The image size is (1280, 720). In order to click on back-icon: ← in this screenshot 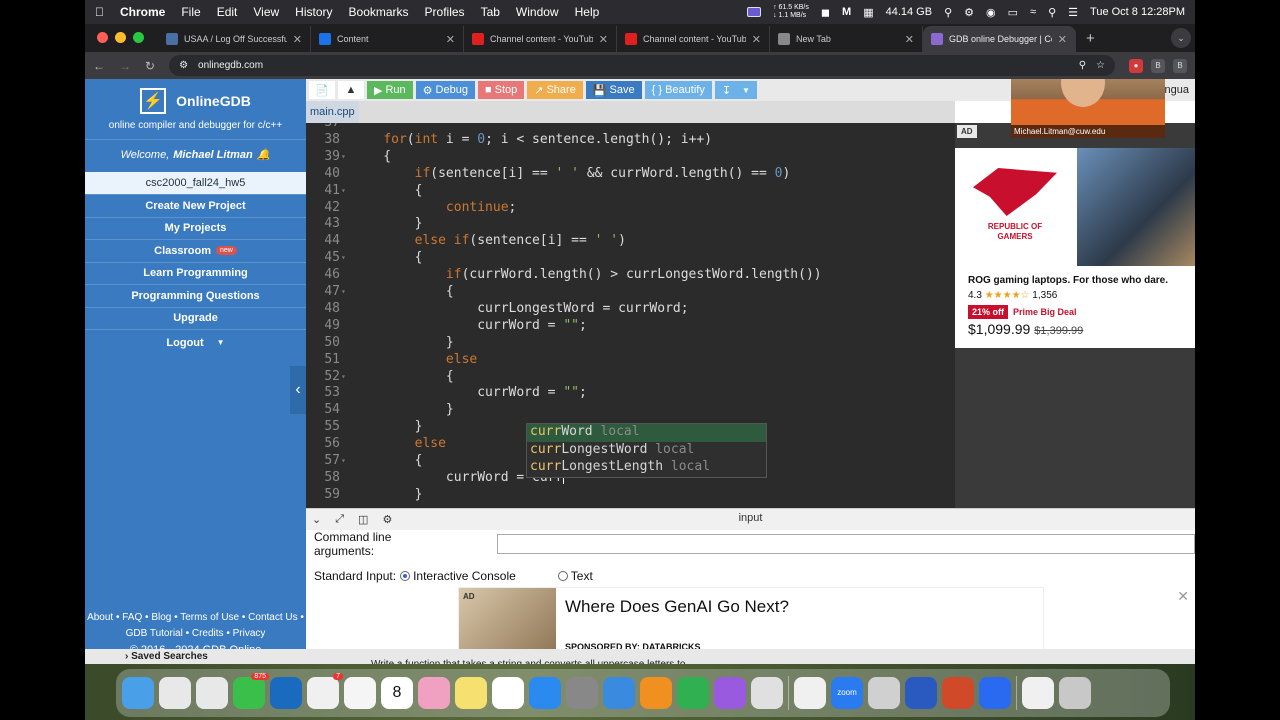, I will do `click(99, 66)`.